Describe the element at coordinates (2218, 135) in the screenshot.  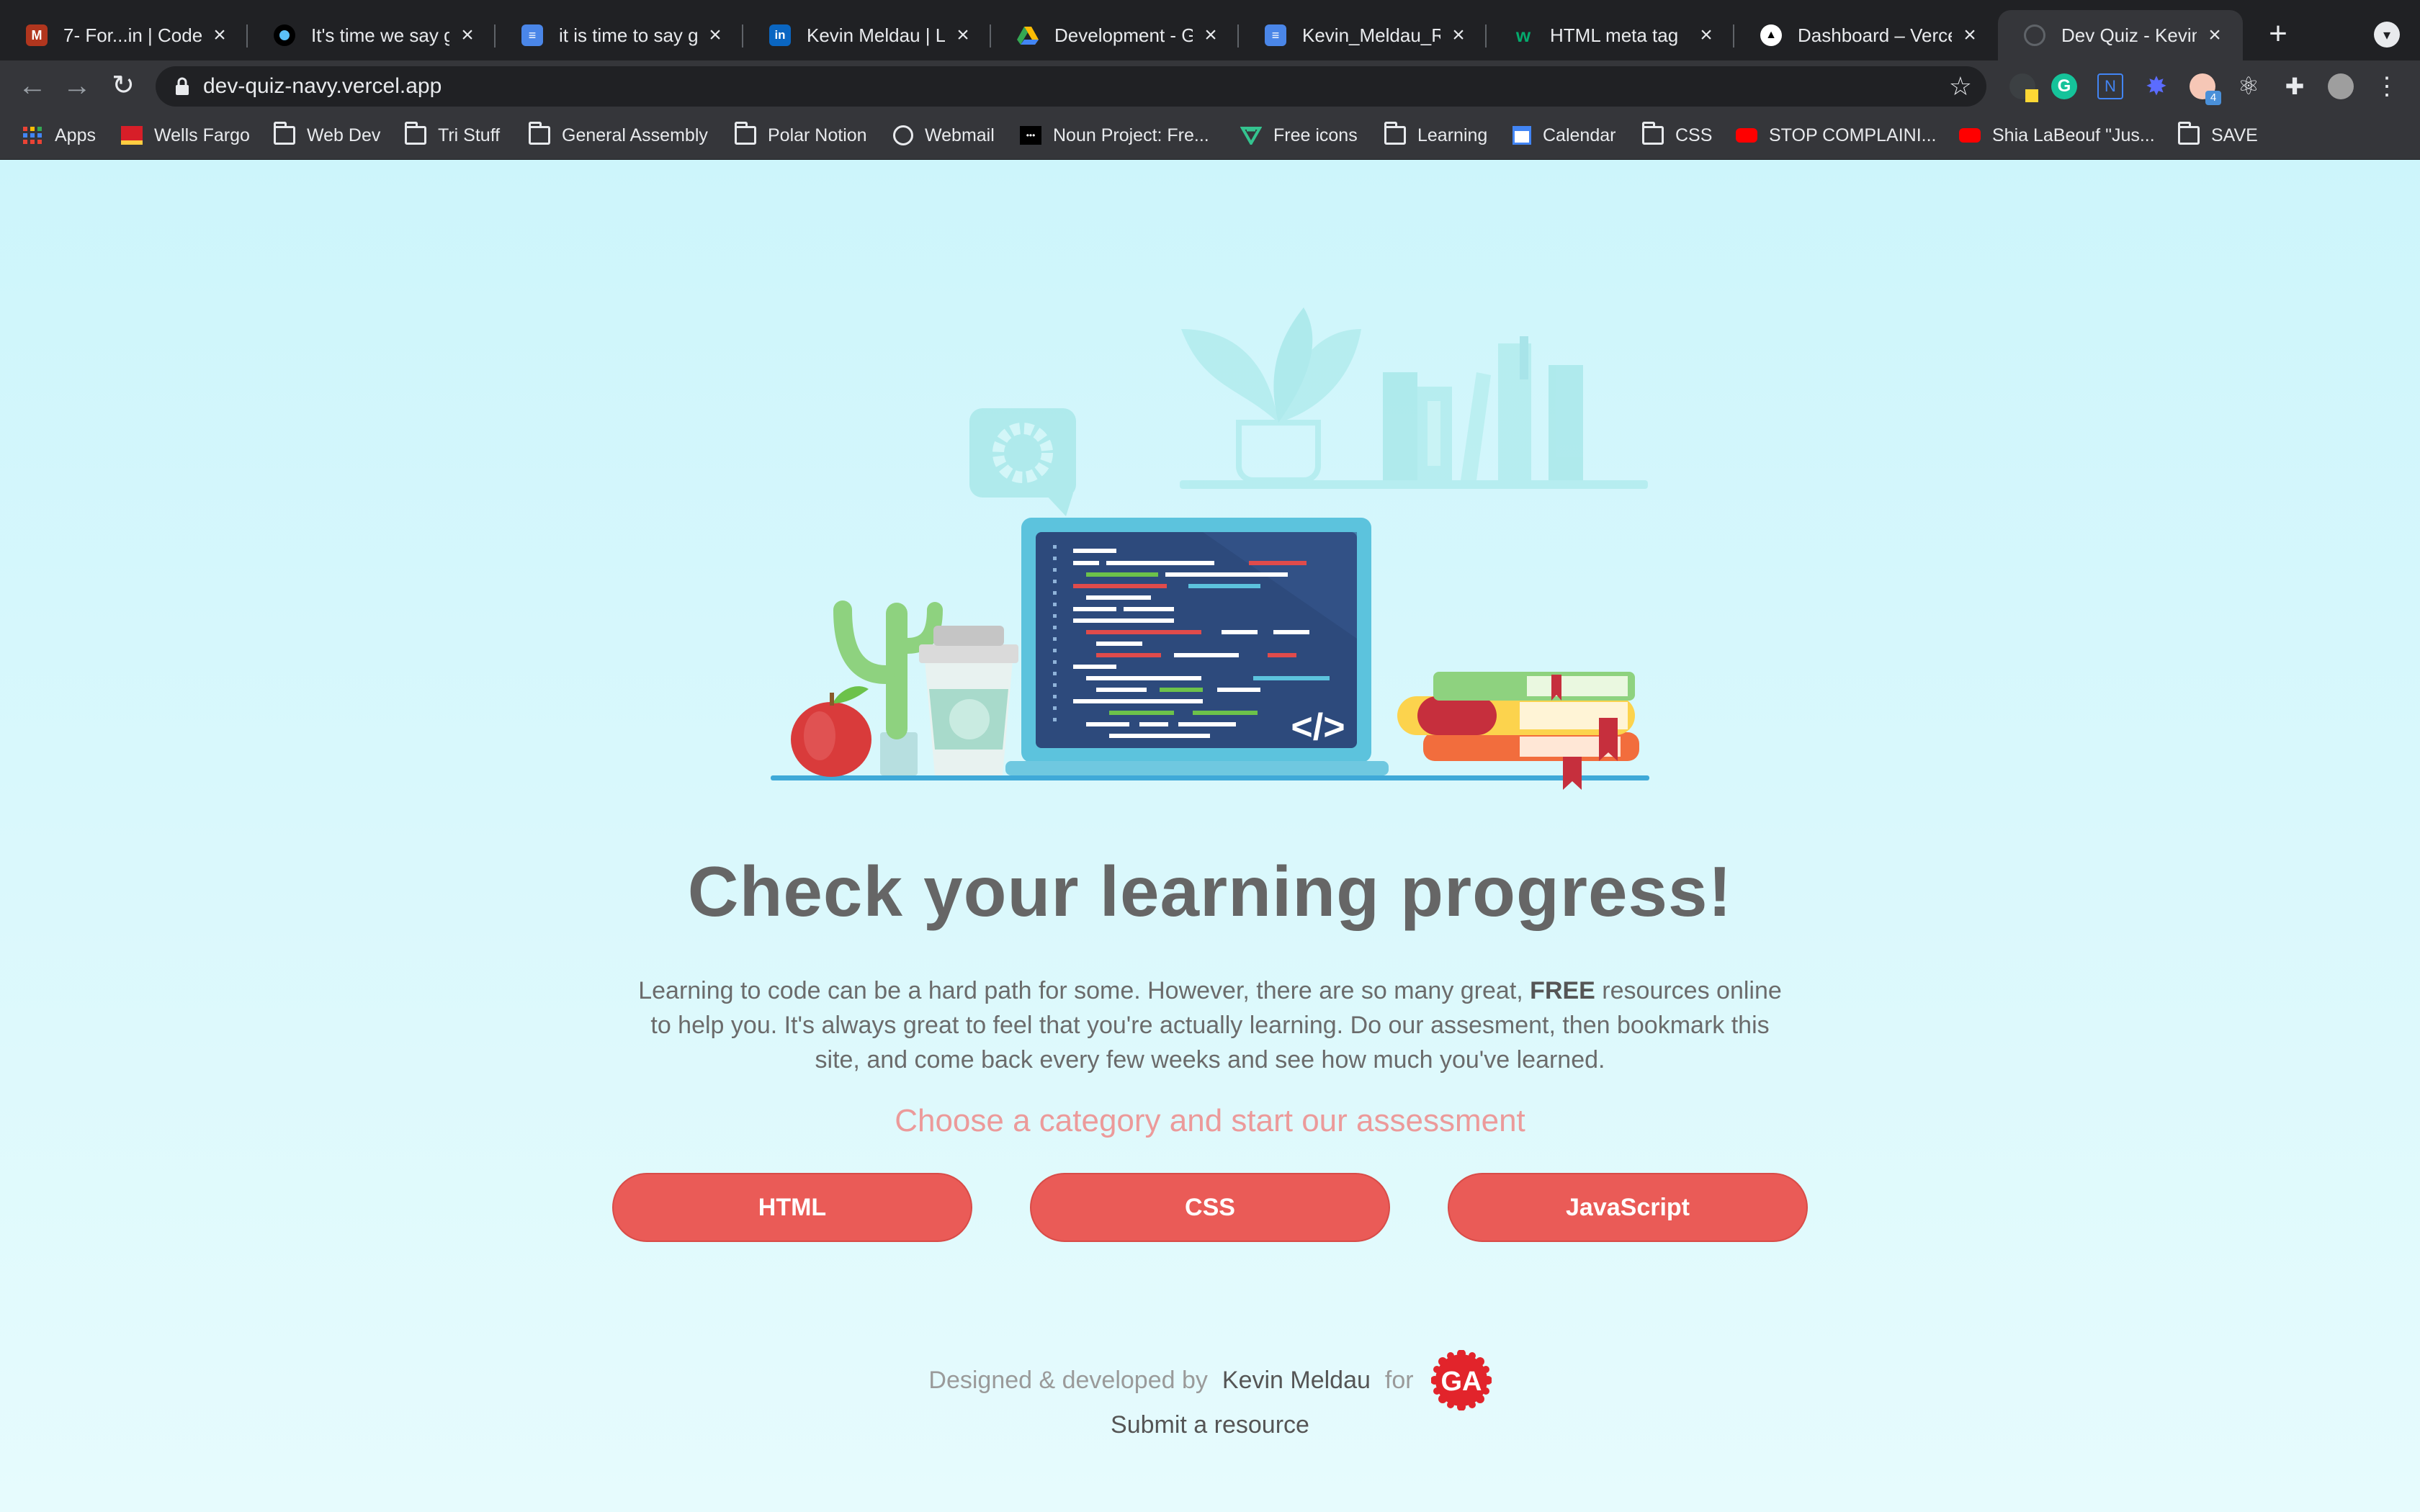
I see `bookmark-save: SAVE` at that location.